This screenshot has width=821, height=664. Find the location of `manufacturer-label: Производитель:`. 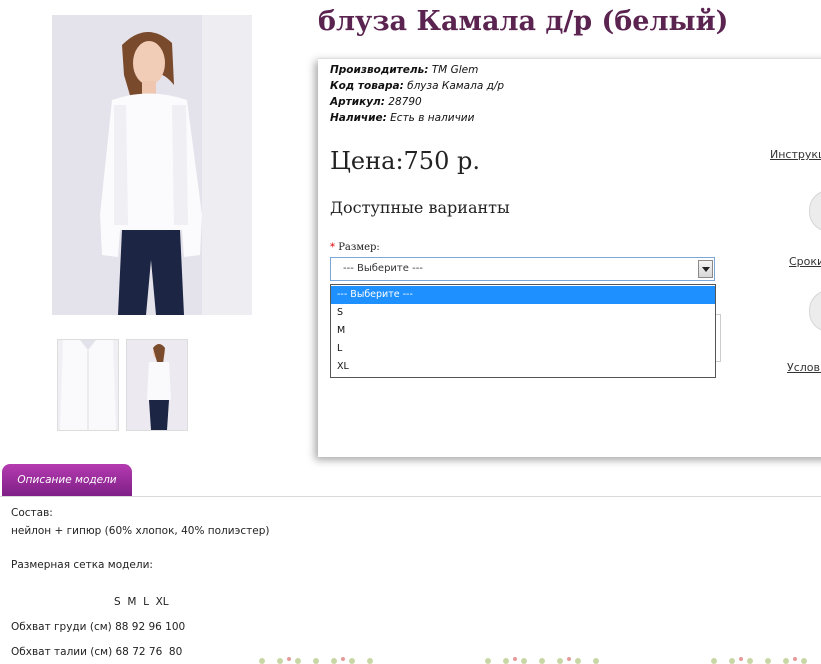

manufacturer-label: Производитель: is located at coordinates (379, 70).